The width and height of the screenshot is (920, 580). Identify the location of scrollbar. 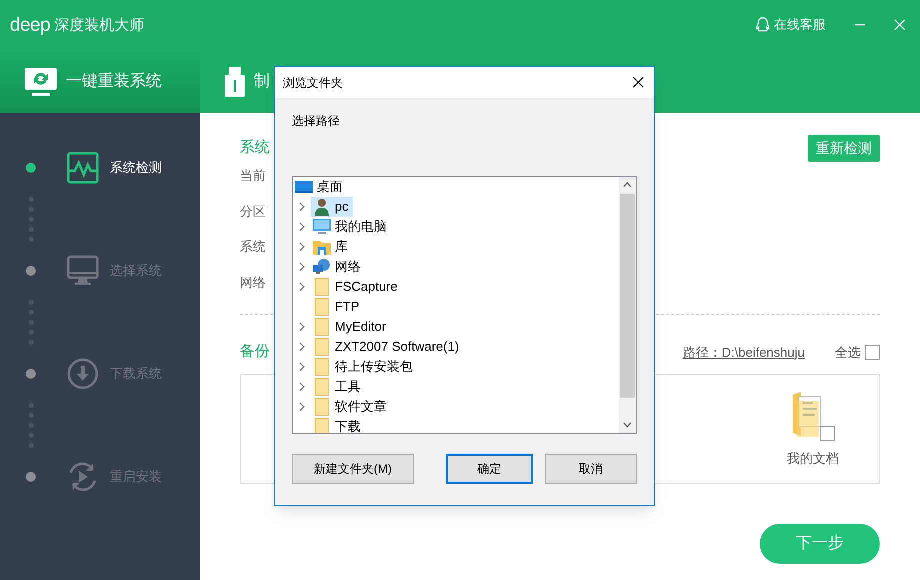
(627, 305).